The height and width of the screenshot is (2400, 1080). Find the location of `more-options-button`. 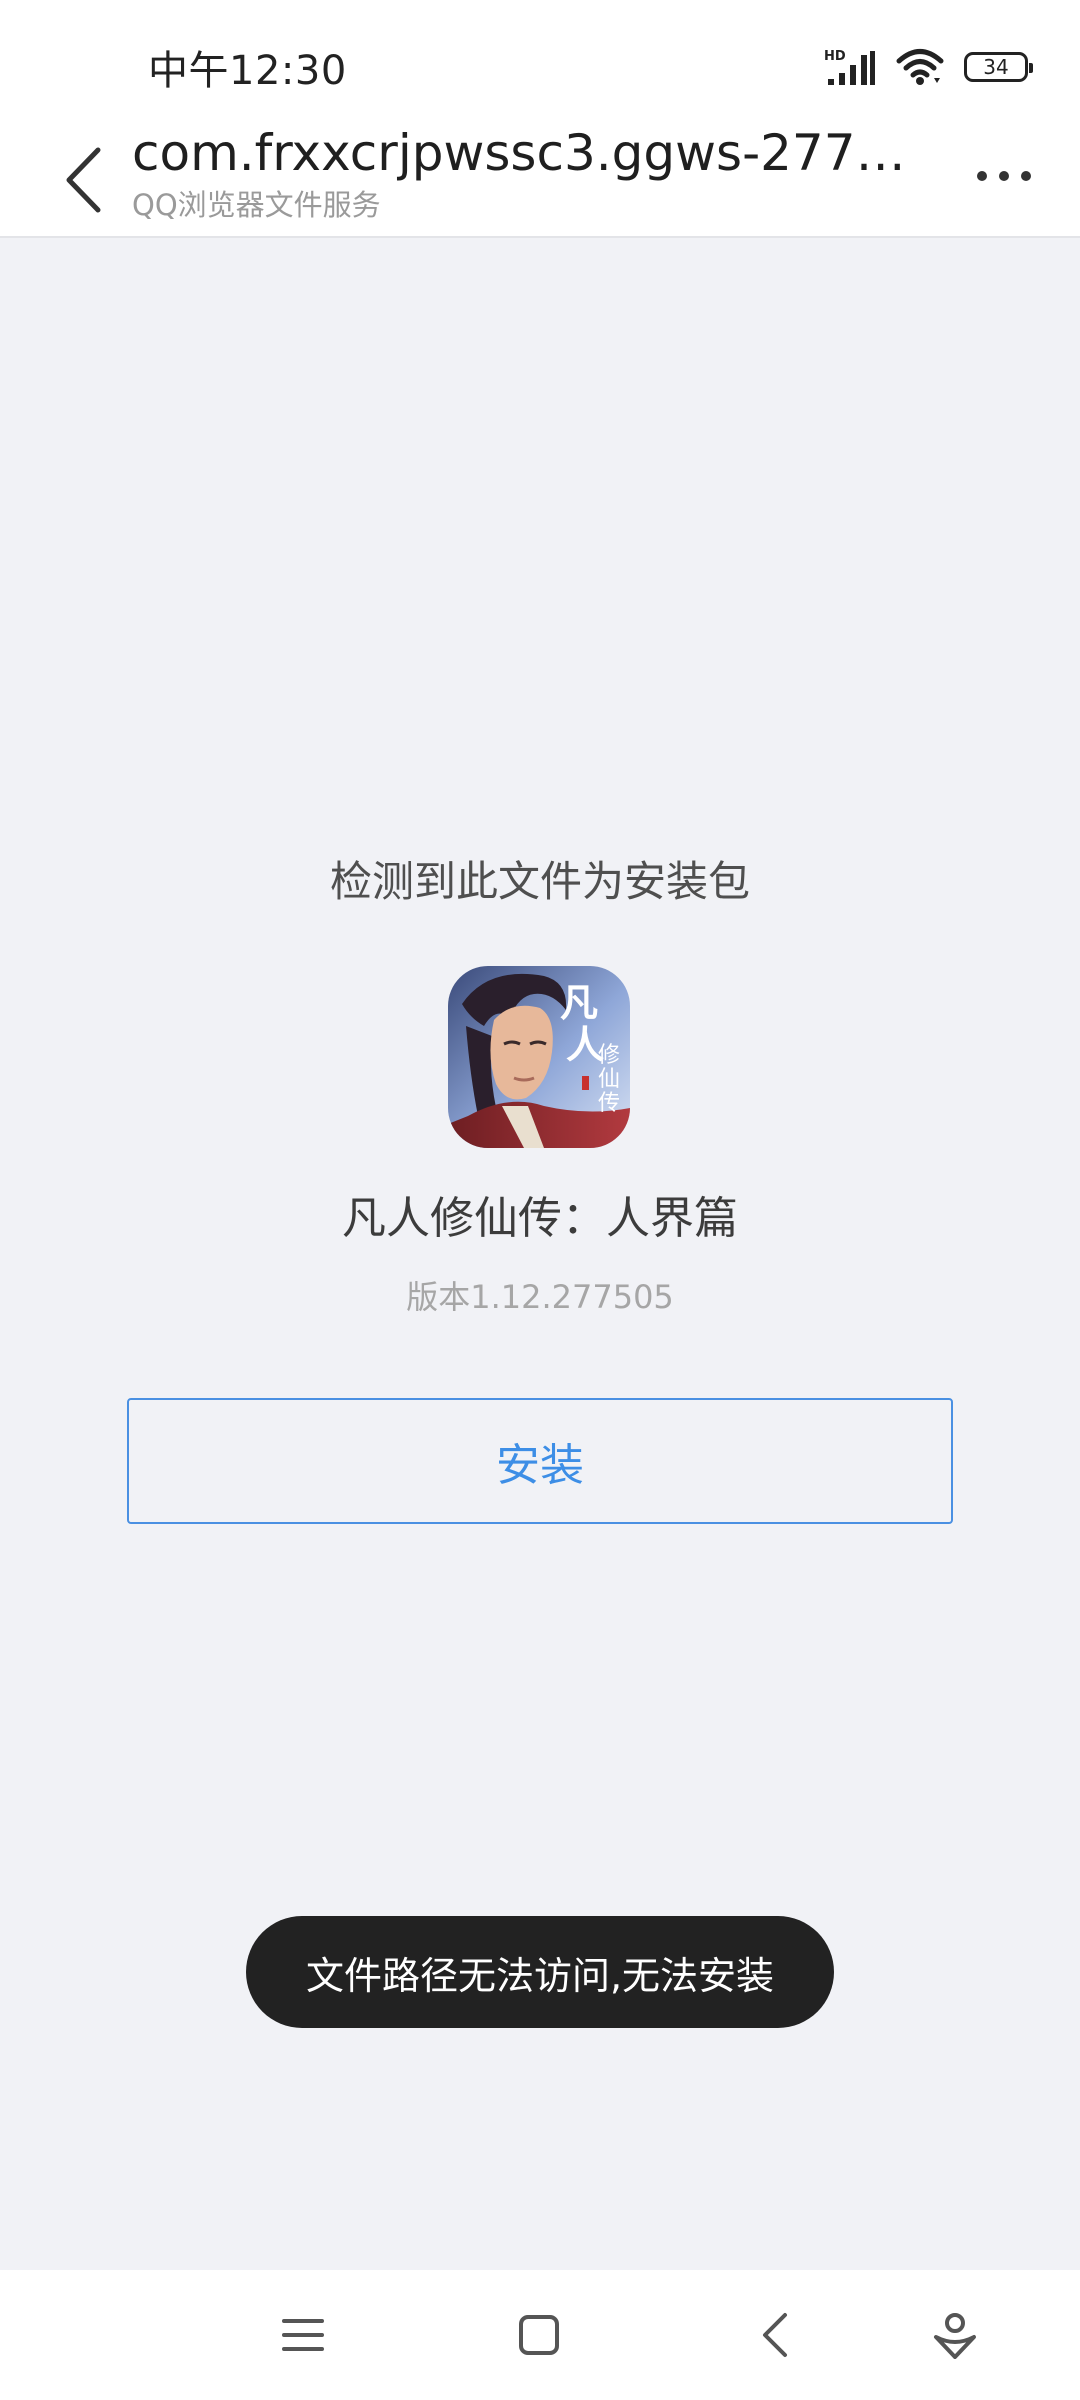

more-options-button is located at coordinates (1004, 176).